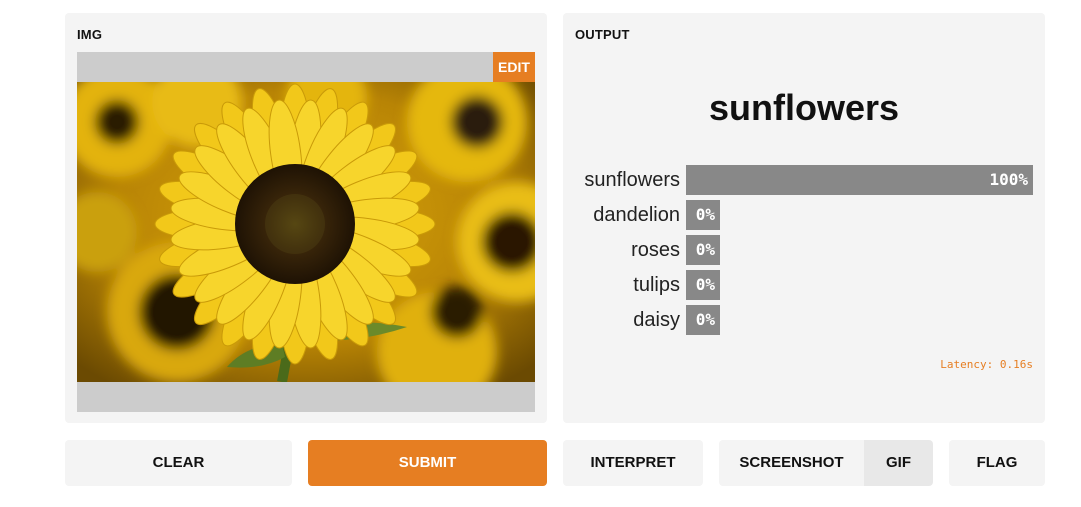  What do you see at coordinates (804, 285) in the screenshot?
I see `confidence-row-tulips: tulips 0%` at bounding box center [804, 285].